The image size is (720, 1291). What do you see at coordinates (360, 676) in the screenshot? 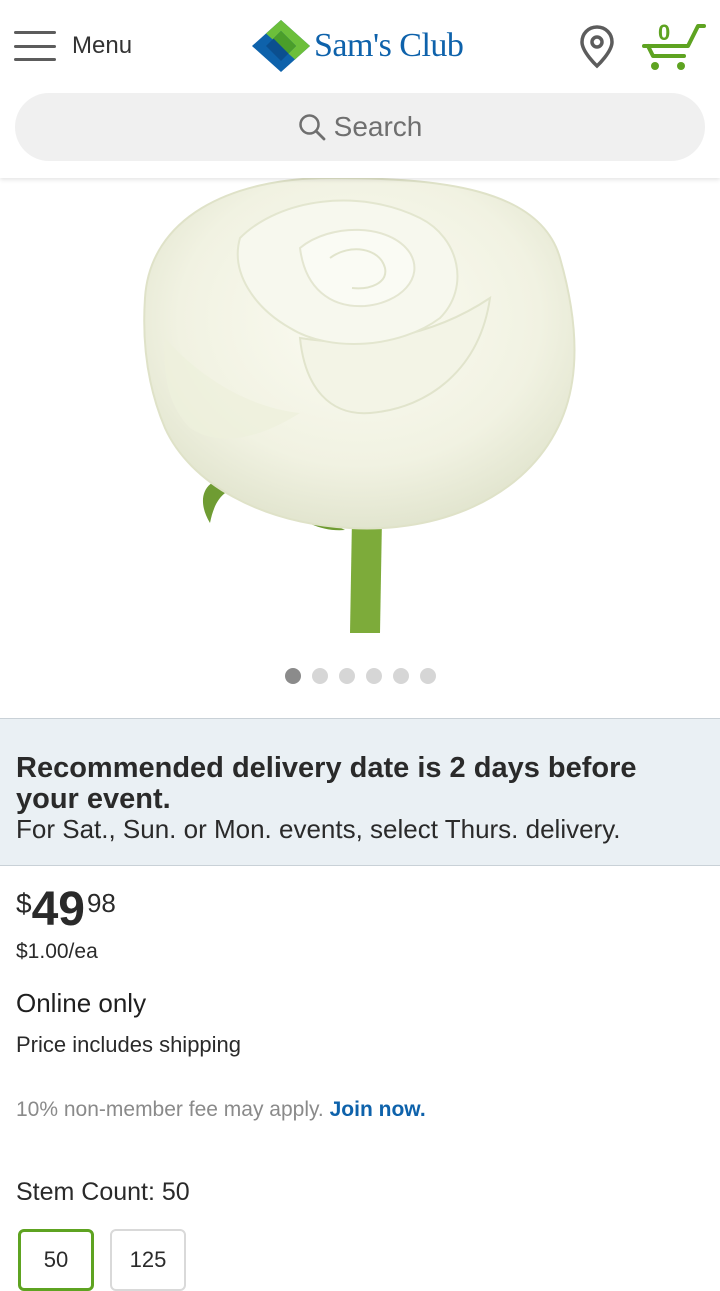
I see `carousel-dots` at bounding box center [360, 676].